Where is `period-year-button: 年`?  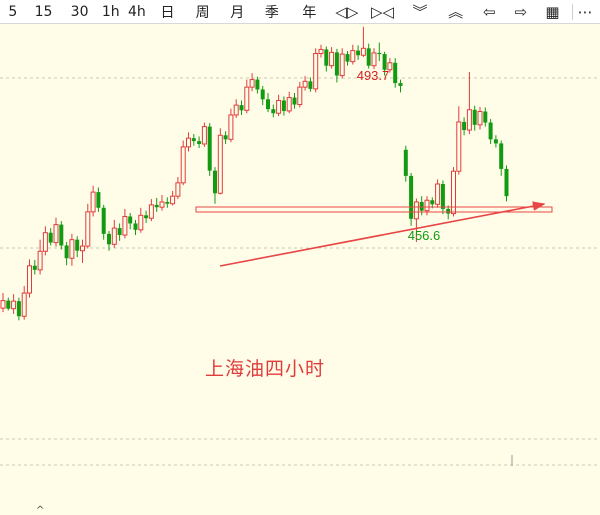 period-year-button: 年 is located at coordinates (310, 12).